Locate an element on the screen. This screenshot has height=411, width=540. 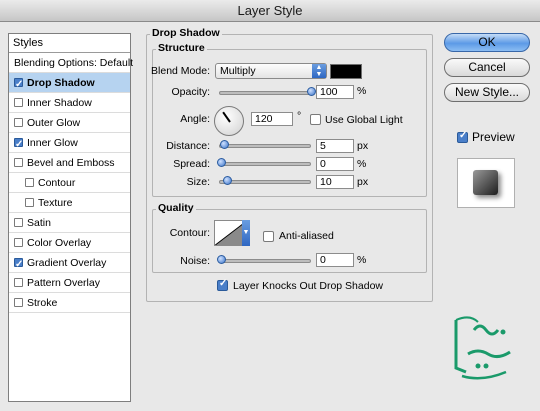
contour-dropdown-arrow-icon: ▼ is located at coordinates (246, 233).